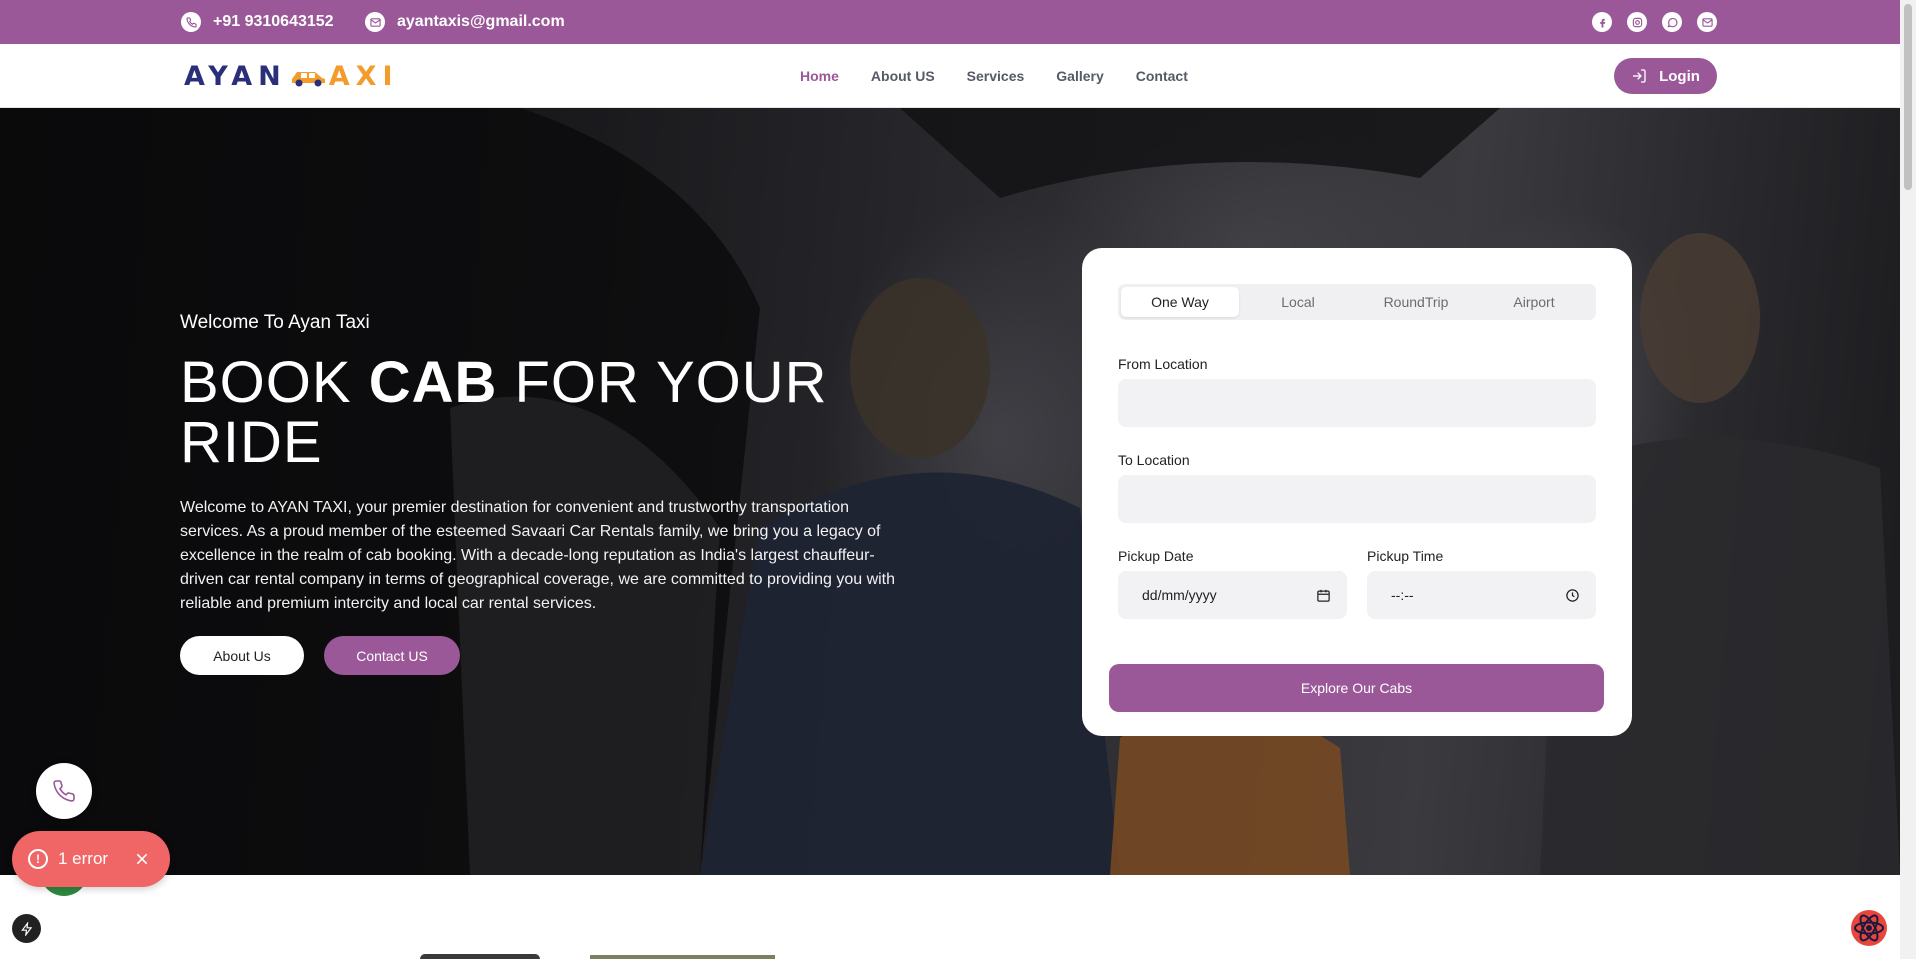 This screenshot has width=1916, height=959. I want to click on scrollbar-thumb, so click(1908, 97).